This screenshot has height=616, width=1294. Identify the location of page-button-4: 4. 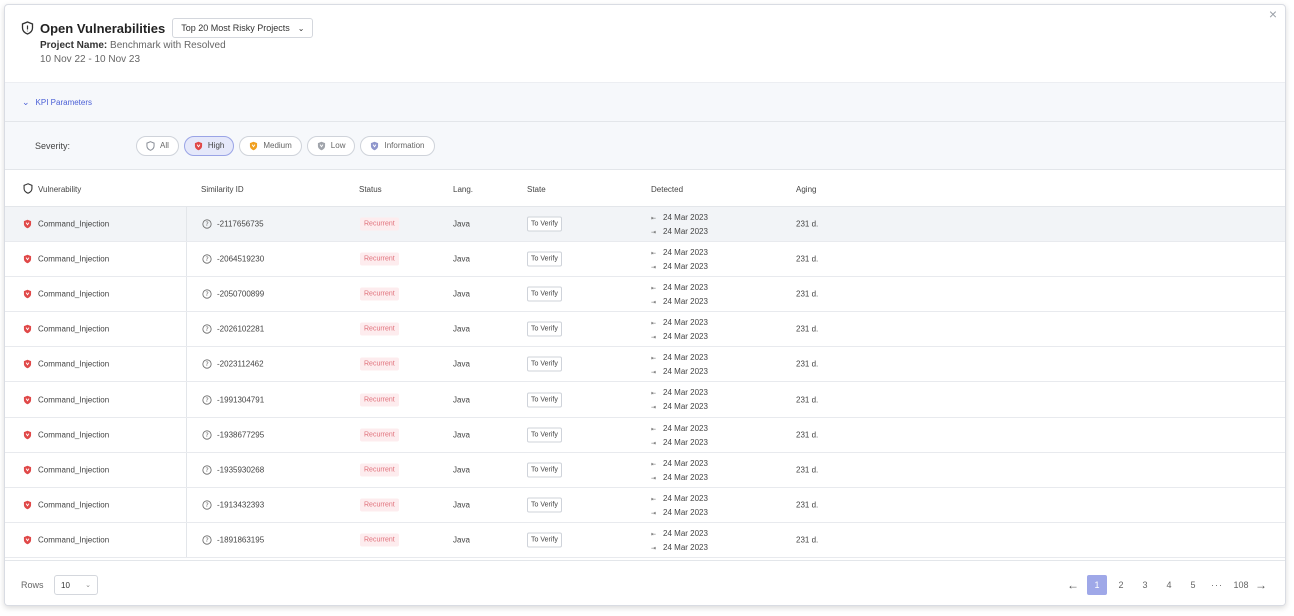
(1169, 585).